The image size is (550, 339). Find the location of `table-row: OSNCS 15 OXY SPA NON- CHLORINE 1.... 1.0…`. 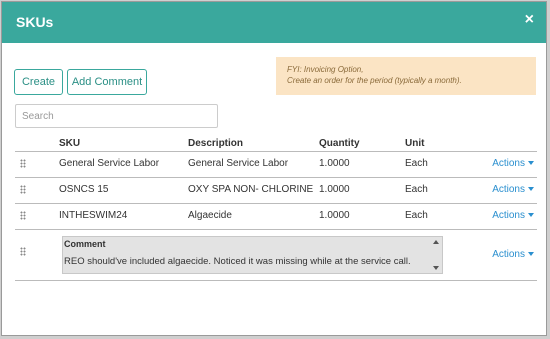

table-row: OSNCS 15 OXY SPA NON- CHLORINE 1.... 1.0… is located at coordinates (276, 190).